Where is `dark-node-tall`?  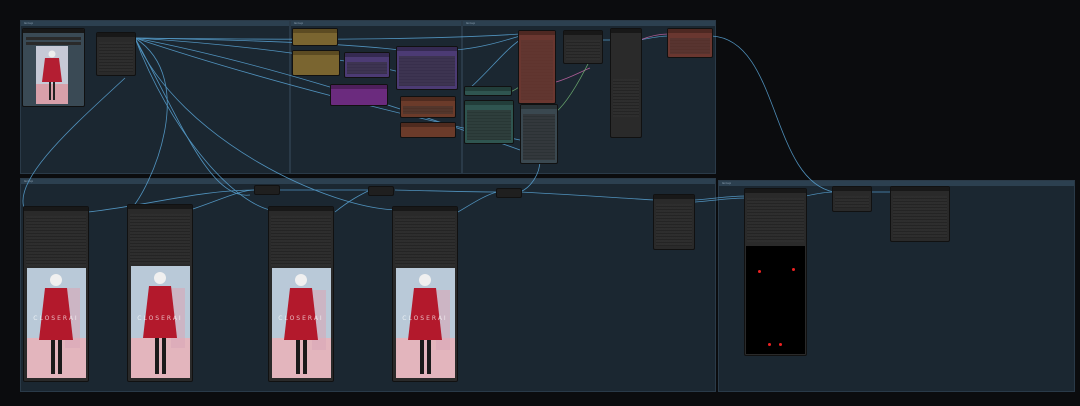 dark-node-tall is located at coordinates (626, 83).